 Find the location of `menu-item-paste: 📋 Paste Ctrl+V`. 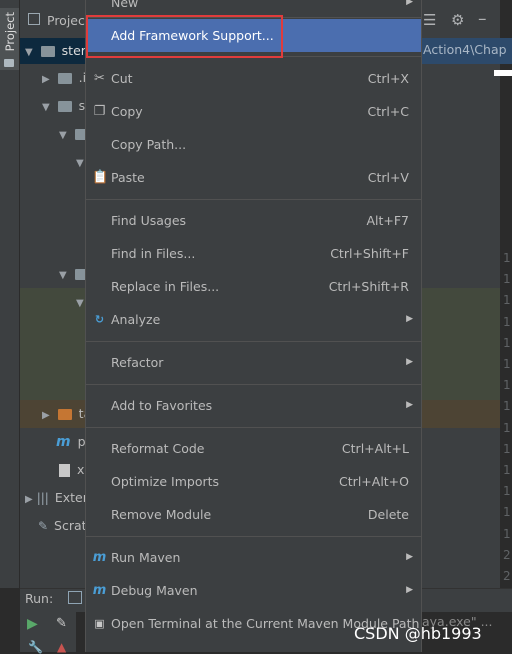

menu-item-paste: 📋 Paste Ctrl+V is located at coordinates (253, 177).